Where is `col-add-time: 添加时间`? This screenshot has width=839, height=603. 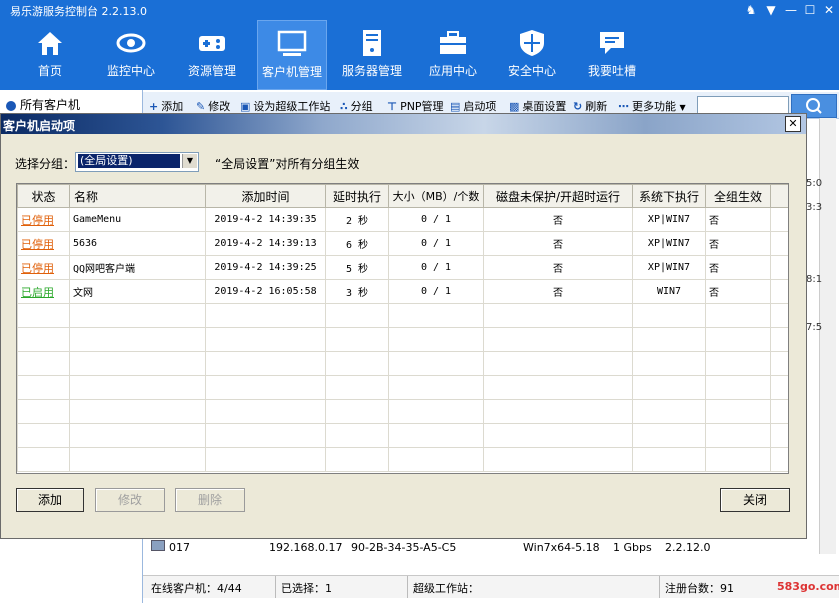
col-add-time: 添加时间 is located at coordinates (265, 196).